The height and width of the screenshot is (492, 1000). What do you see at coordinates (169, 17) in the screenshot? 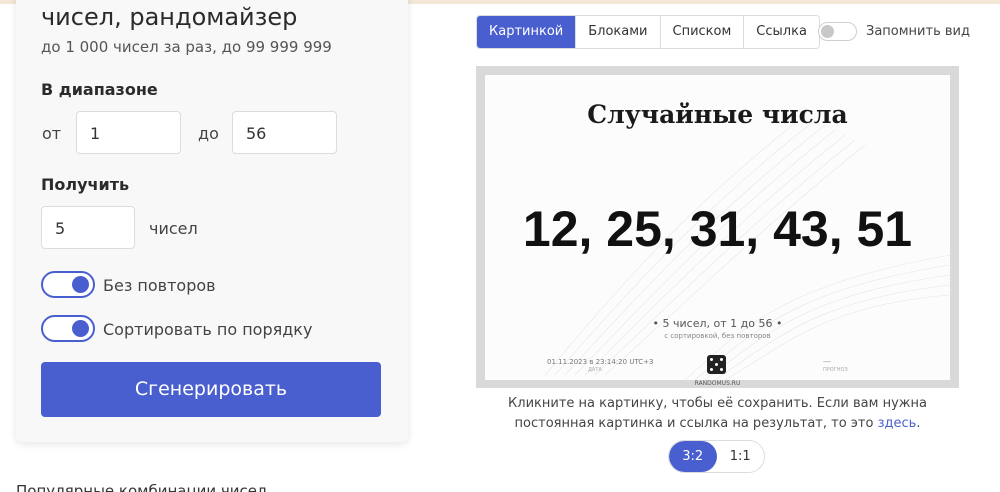
I see `generator-title: чисел, рандомайзер` at bounding box center [169, 17].